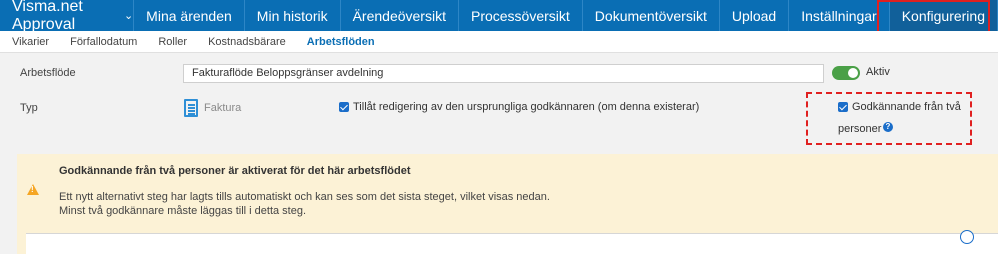 This screenshot has width=998, height=254. I want to click on type-label: Typ, so click(29, 108).